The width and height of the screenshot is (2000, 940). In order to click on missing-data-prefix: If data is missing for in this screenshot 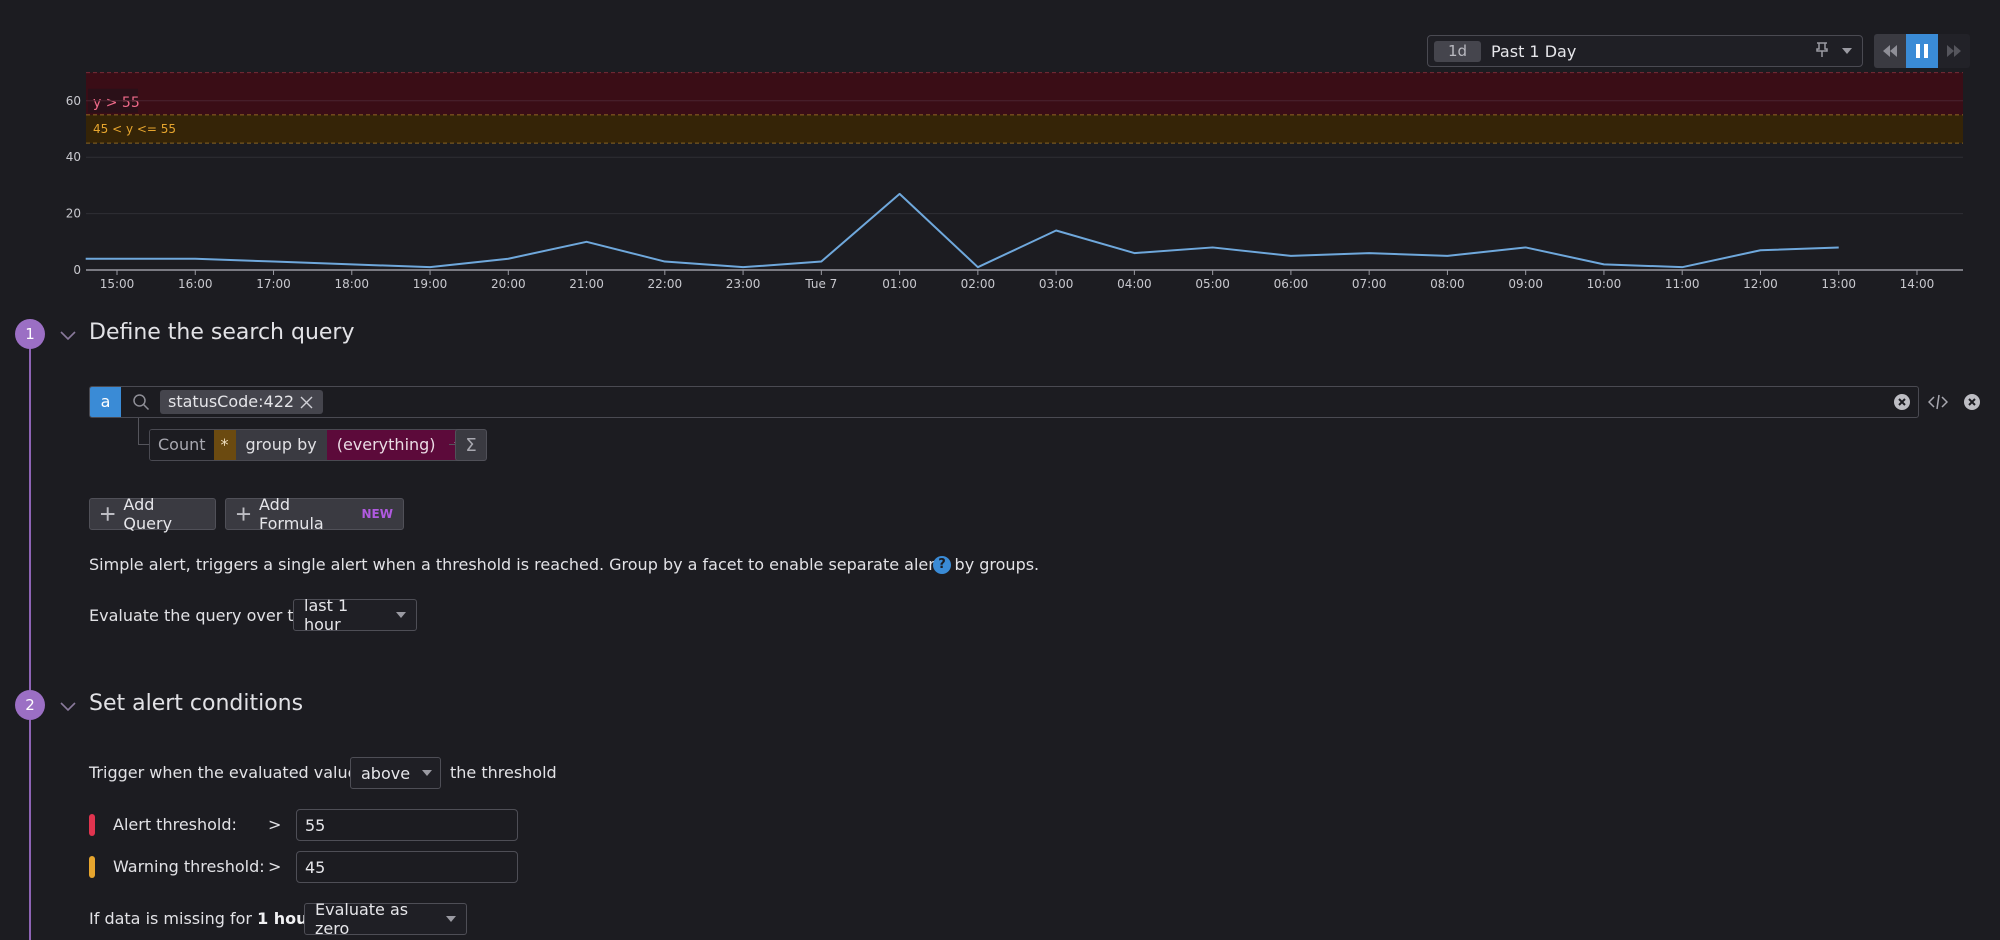, I will do `click(170, 918)`.